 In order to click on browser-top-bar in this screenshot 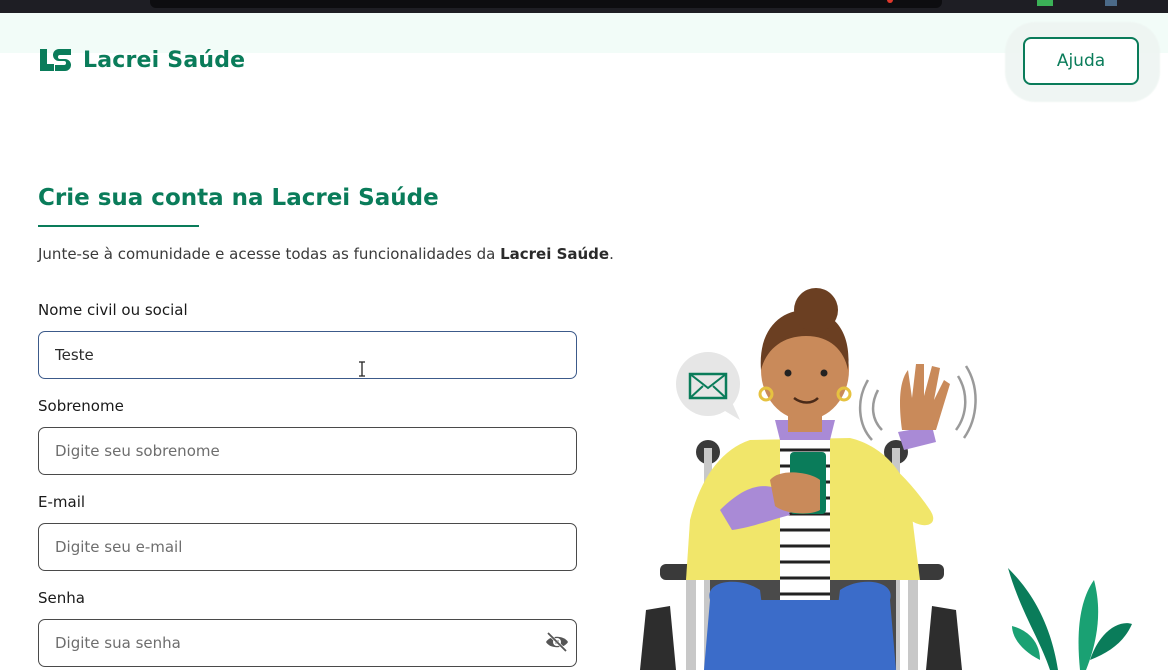, I will do `click(584, 6)`.